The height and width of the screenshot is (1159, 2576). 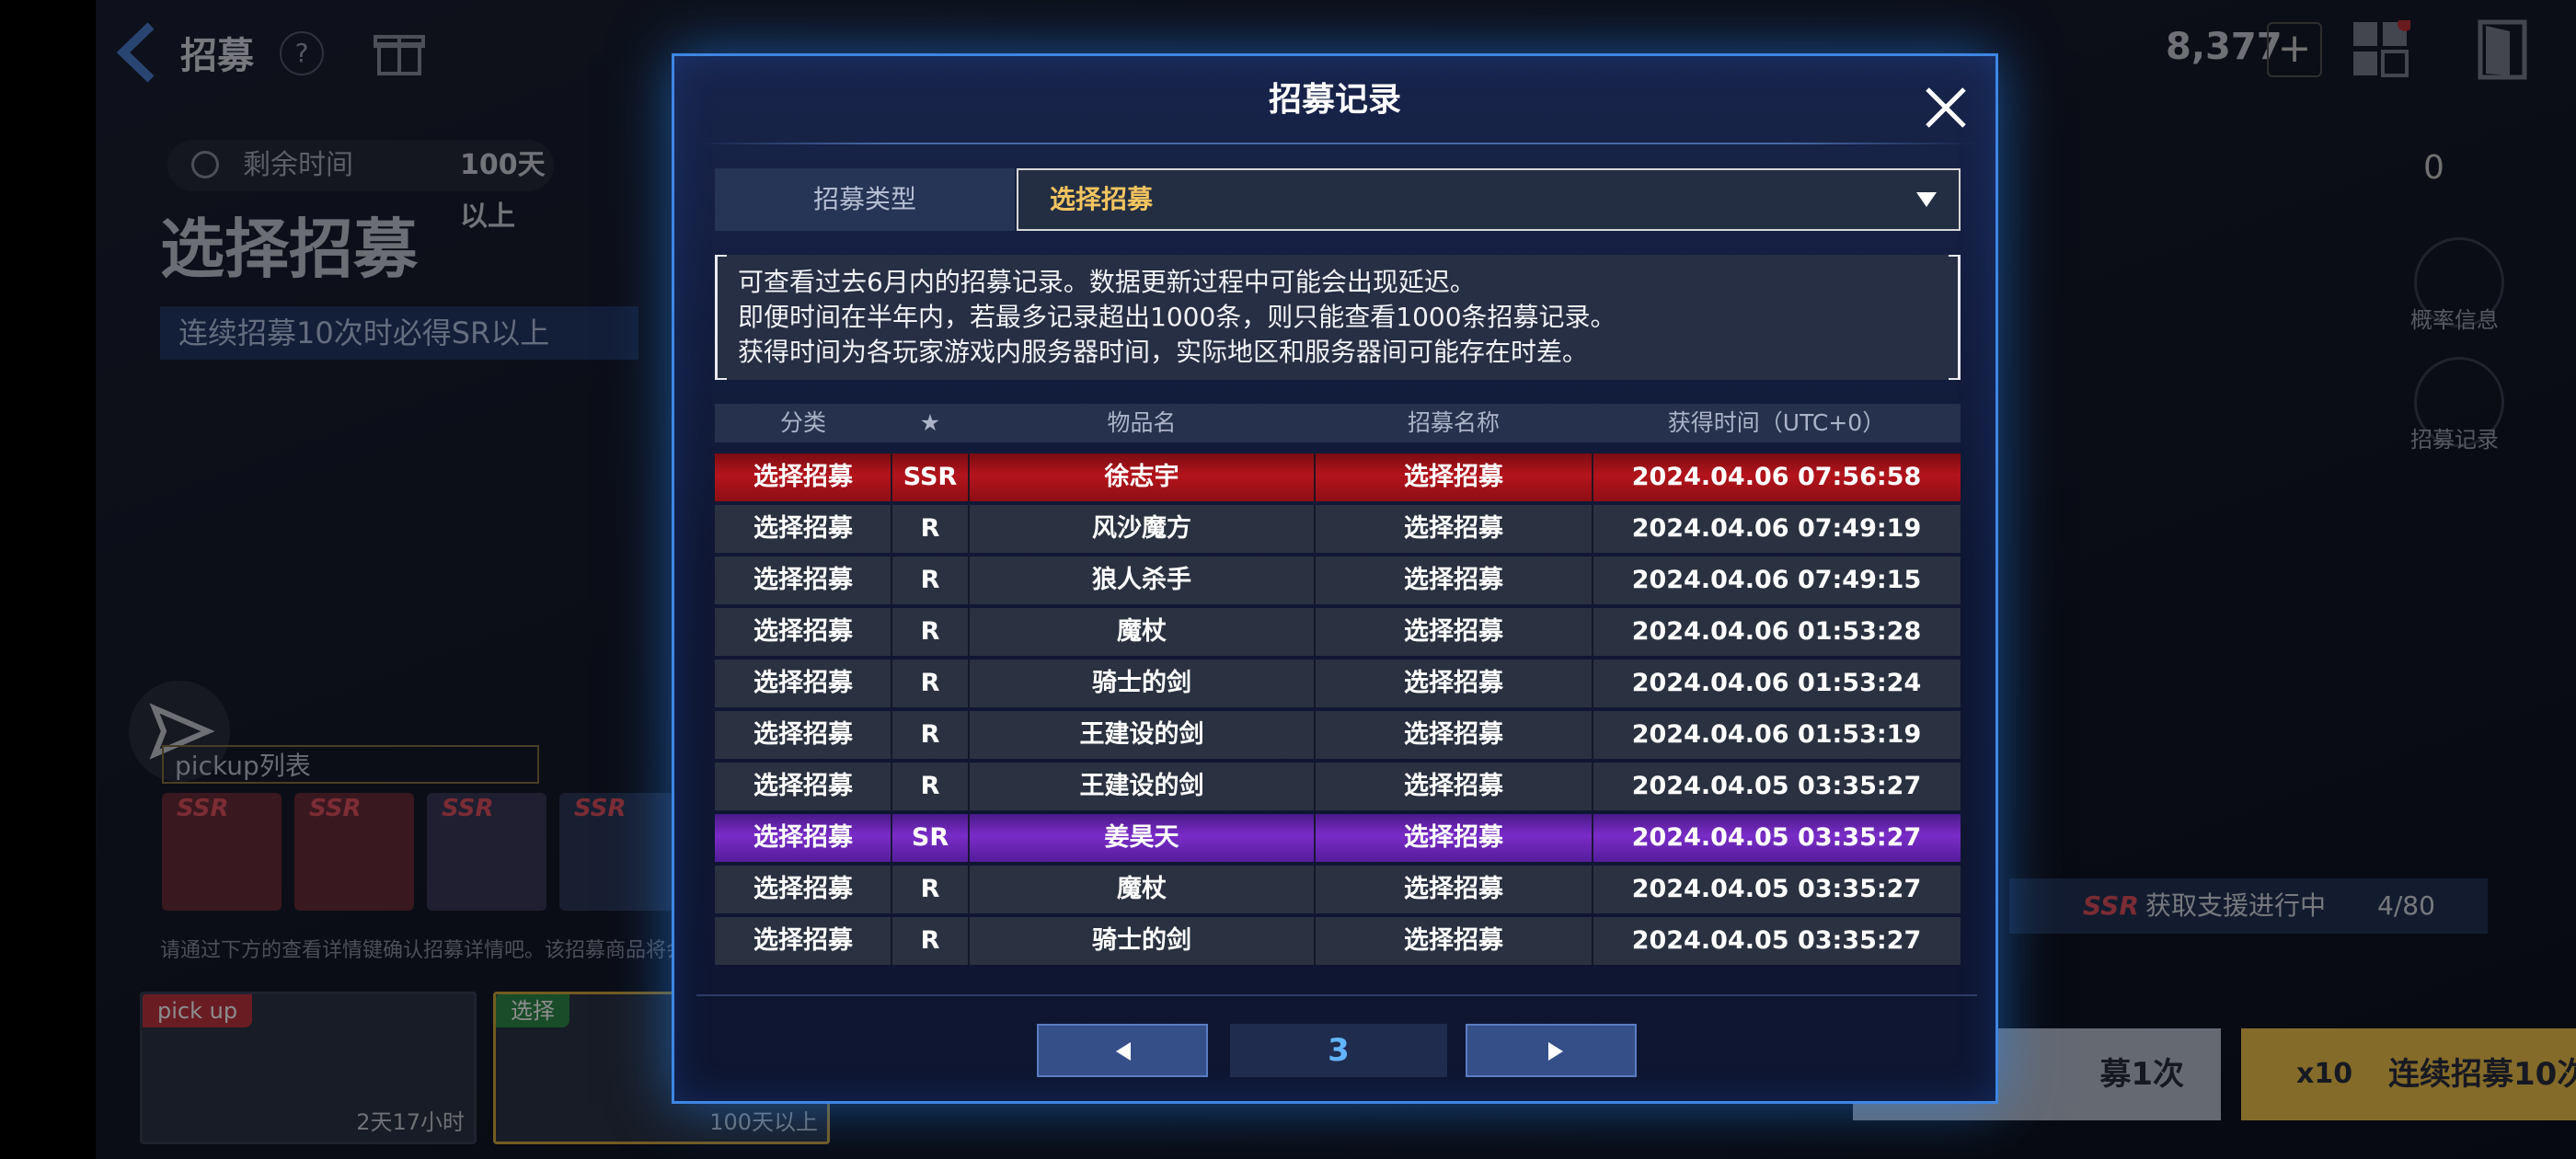 What do you see at coordinates (1338, 529) in the screenshot?
I see `table-row: 选择招募 R 风沙魔方 选择招募 2024.04.06 07:49:19` at bounding box center [1338, 529].